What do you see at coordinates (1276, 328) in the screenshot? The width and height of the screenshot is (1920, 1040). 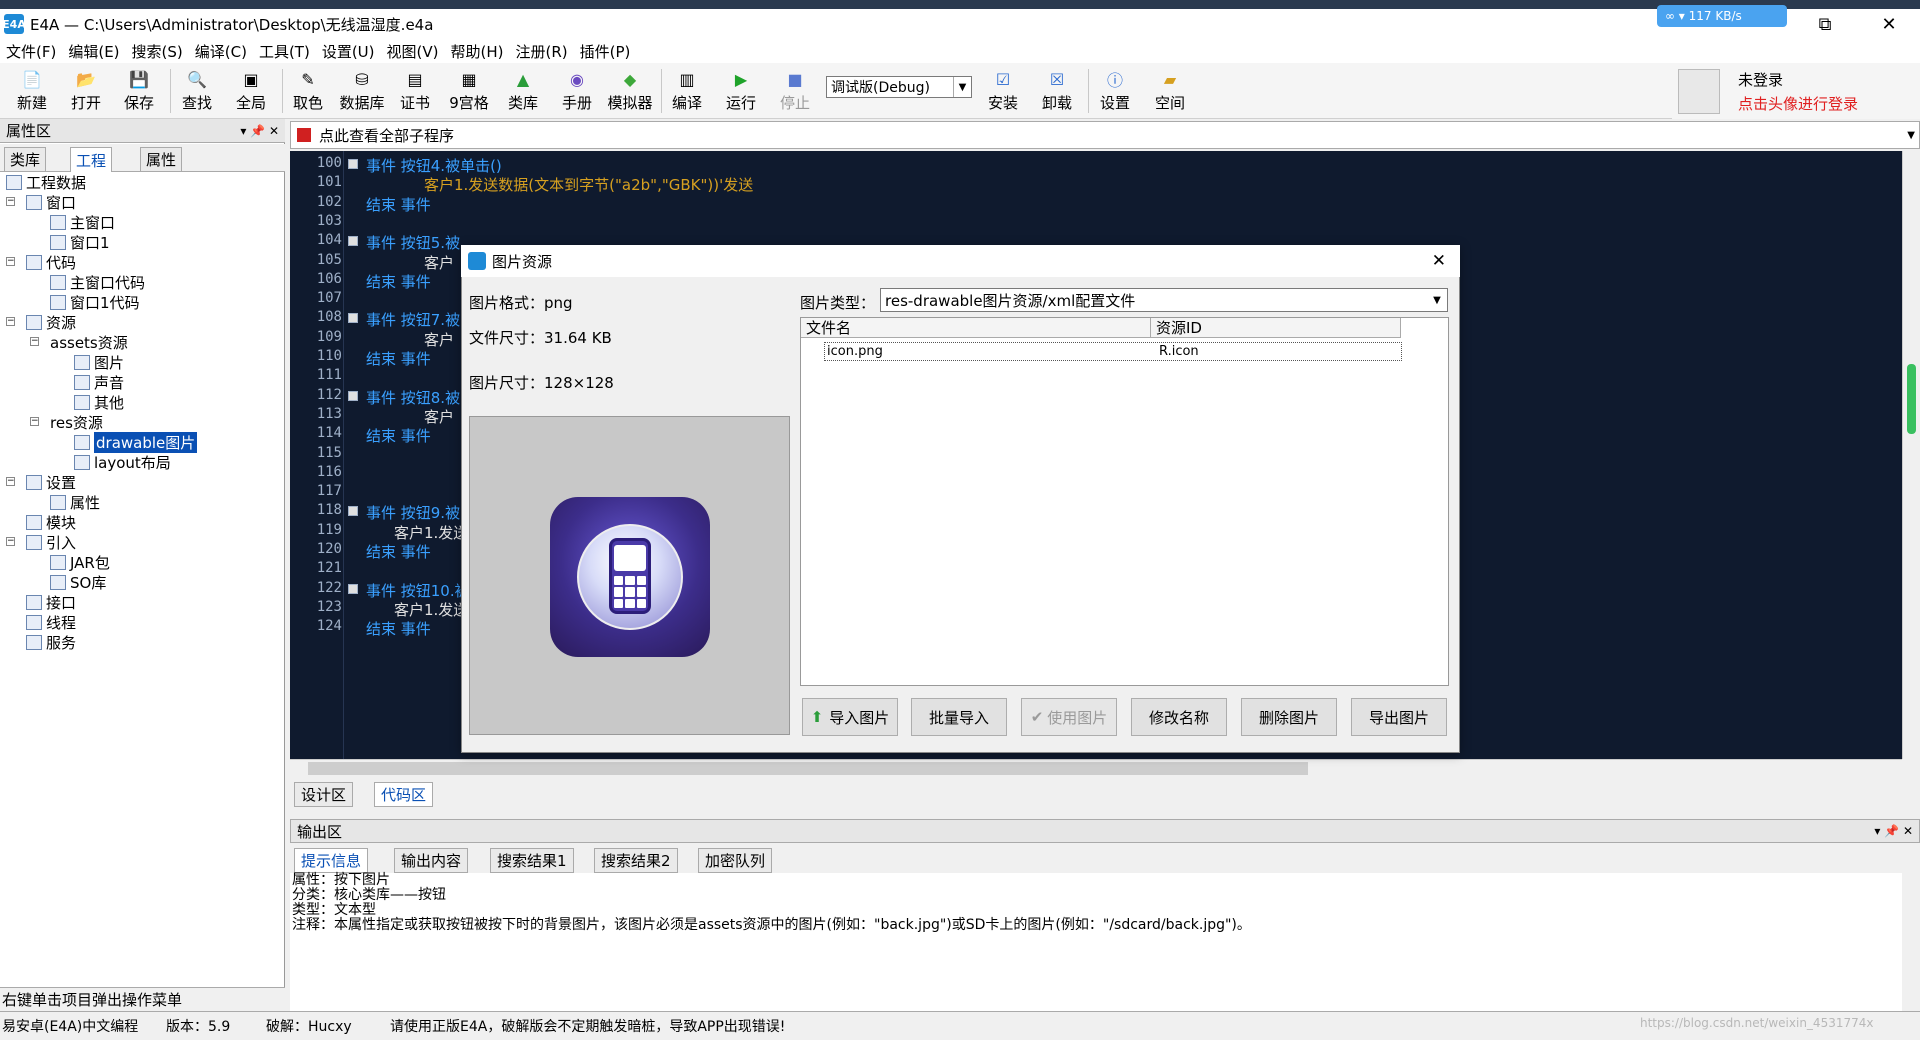 I see `column-header-resource-id: 资源ID` at bounding box center [1276, 328].